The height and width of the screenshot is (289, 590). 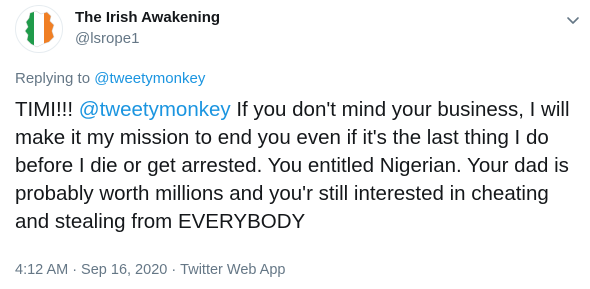 What do you see at coordinates (53, 78) in the screenshot?
I see `replying-to-label: Replying to` at bounding box center [53, 78].